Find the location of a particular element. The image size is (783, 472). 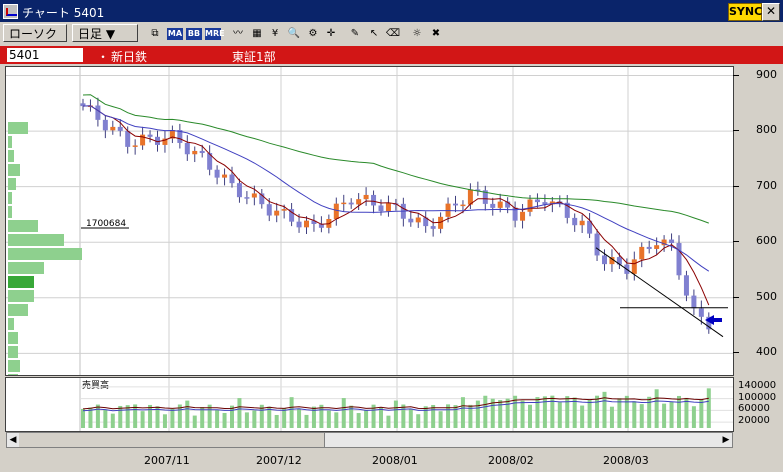

y-tick-mark is located at coordinates (736, 353).